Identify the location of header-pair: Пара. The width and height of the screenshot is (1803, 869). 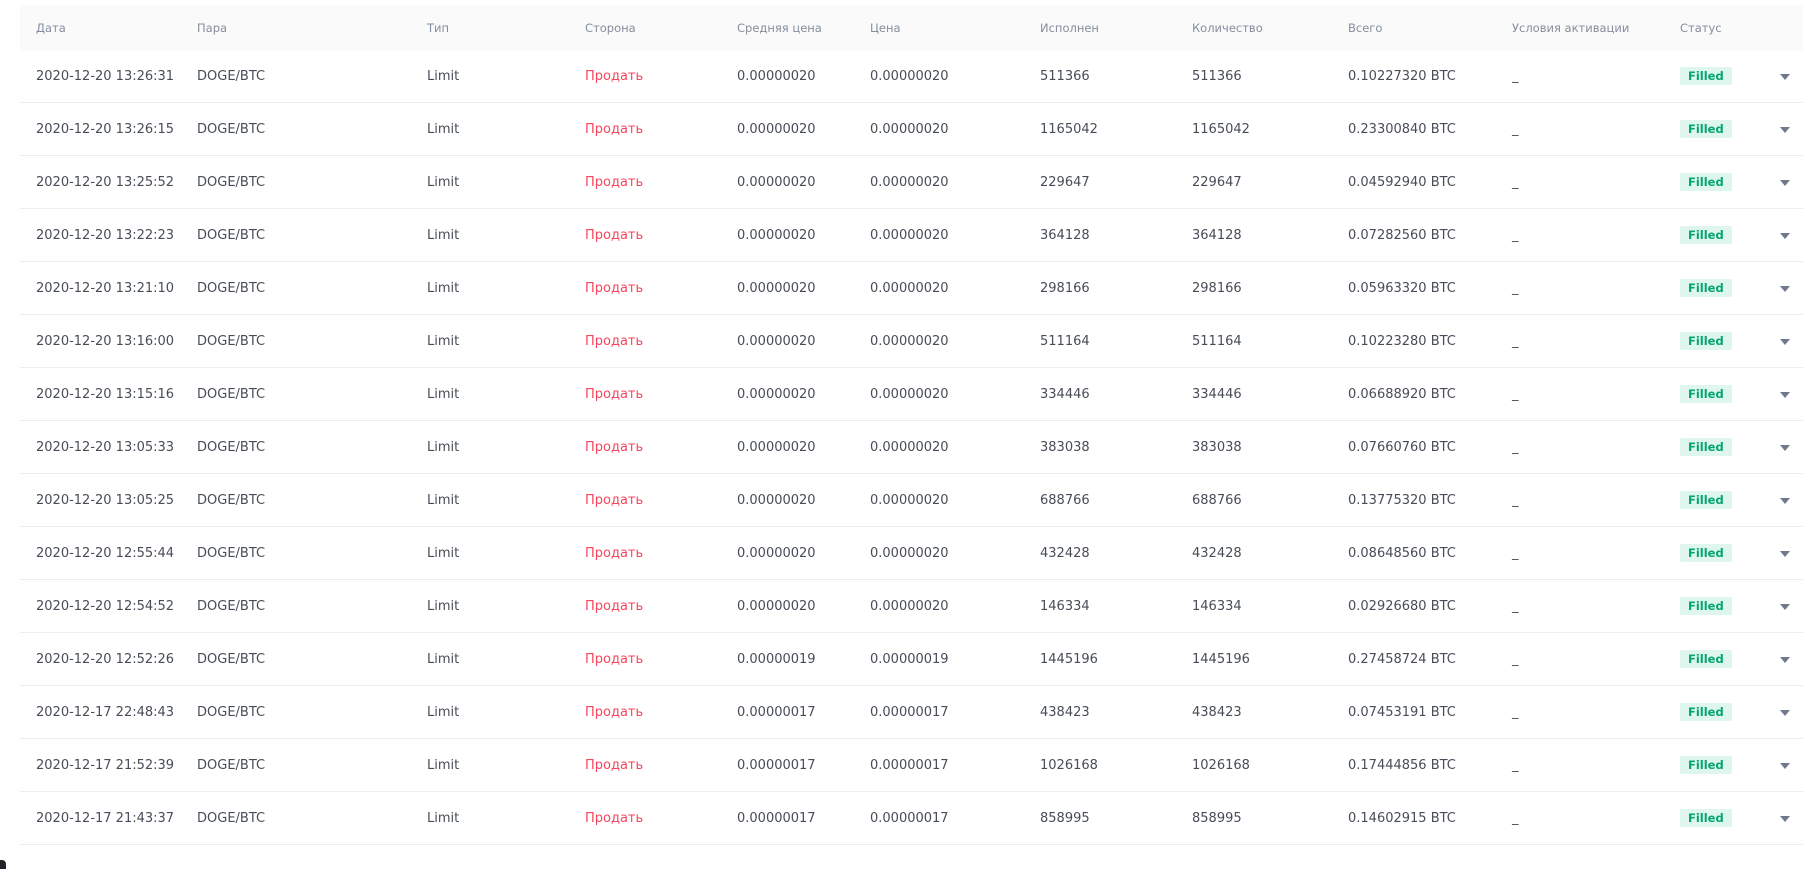
(212, 28).